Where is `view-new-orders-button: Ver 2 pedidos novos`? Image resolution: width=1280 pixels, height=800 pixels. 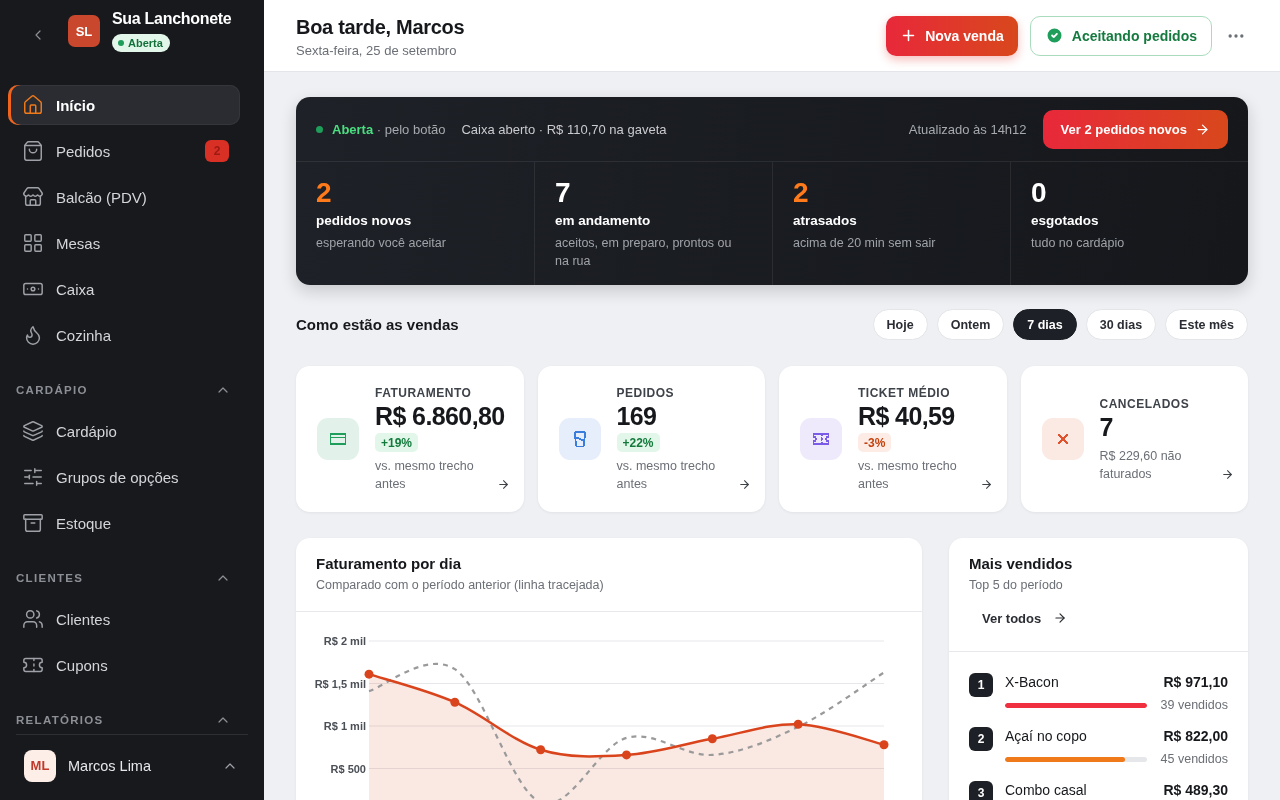
view-new-orders-button: Ver 2 pedidos novos is located at coordinates (1135, 129).